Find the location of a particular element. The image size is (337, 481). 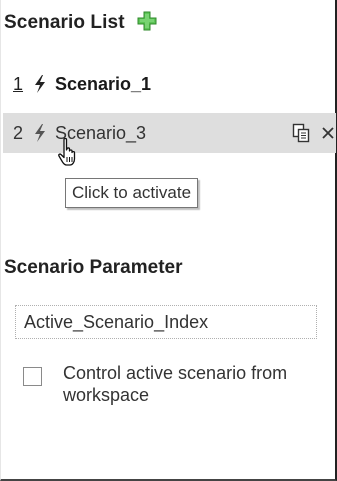

row-actions is located at coordinates (314, 133).